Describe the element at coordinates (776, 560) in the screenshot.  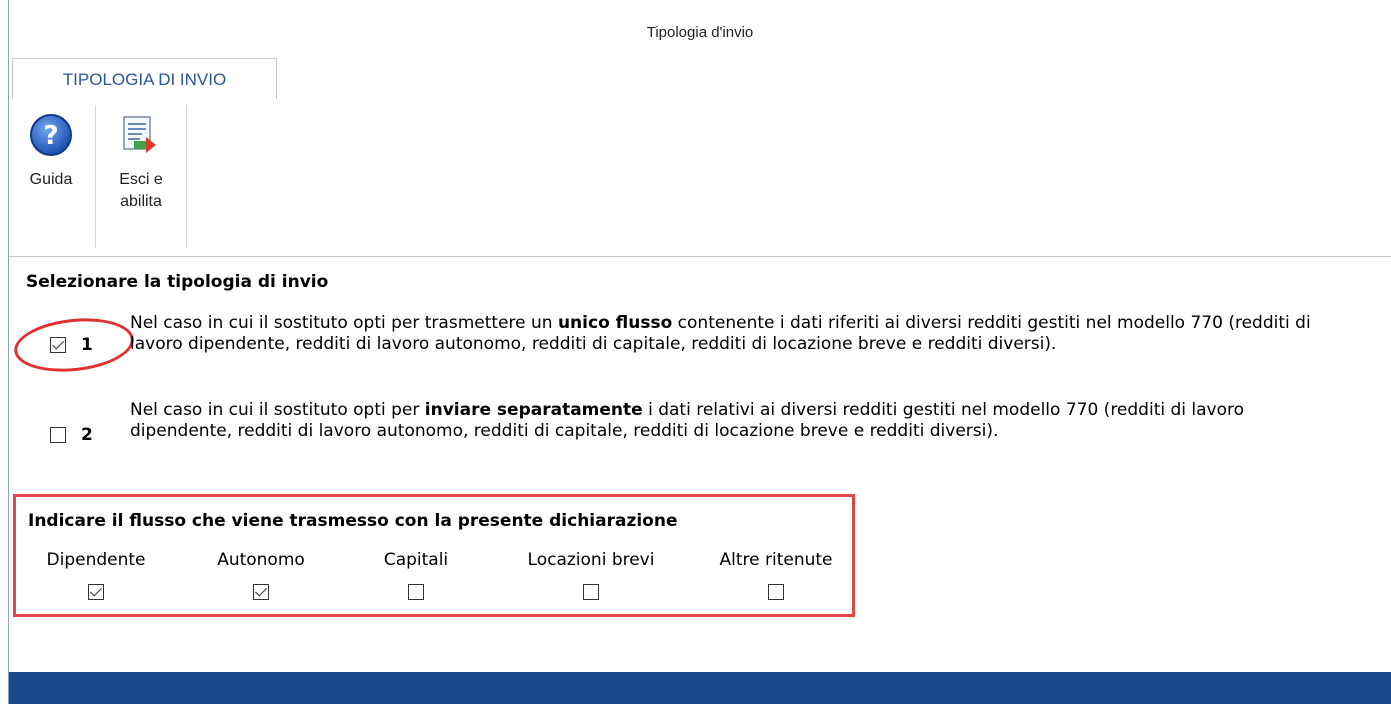
I see `flow-label-altre-ritenute: Altre ritenute` at that location.